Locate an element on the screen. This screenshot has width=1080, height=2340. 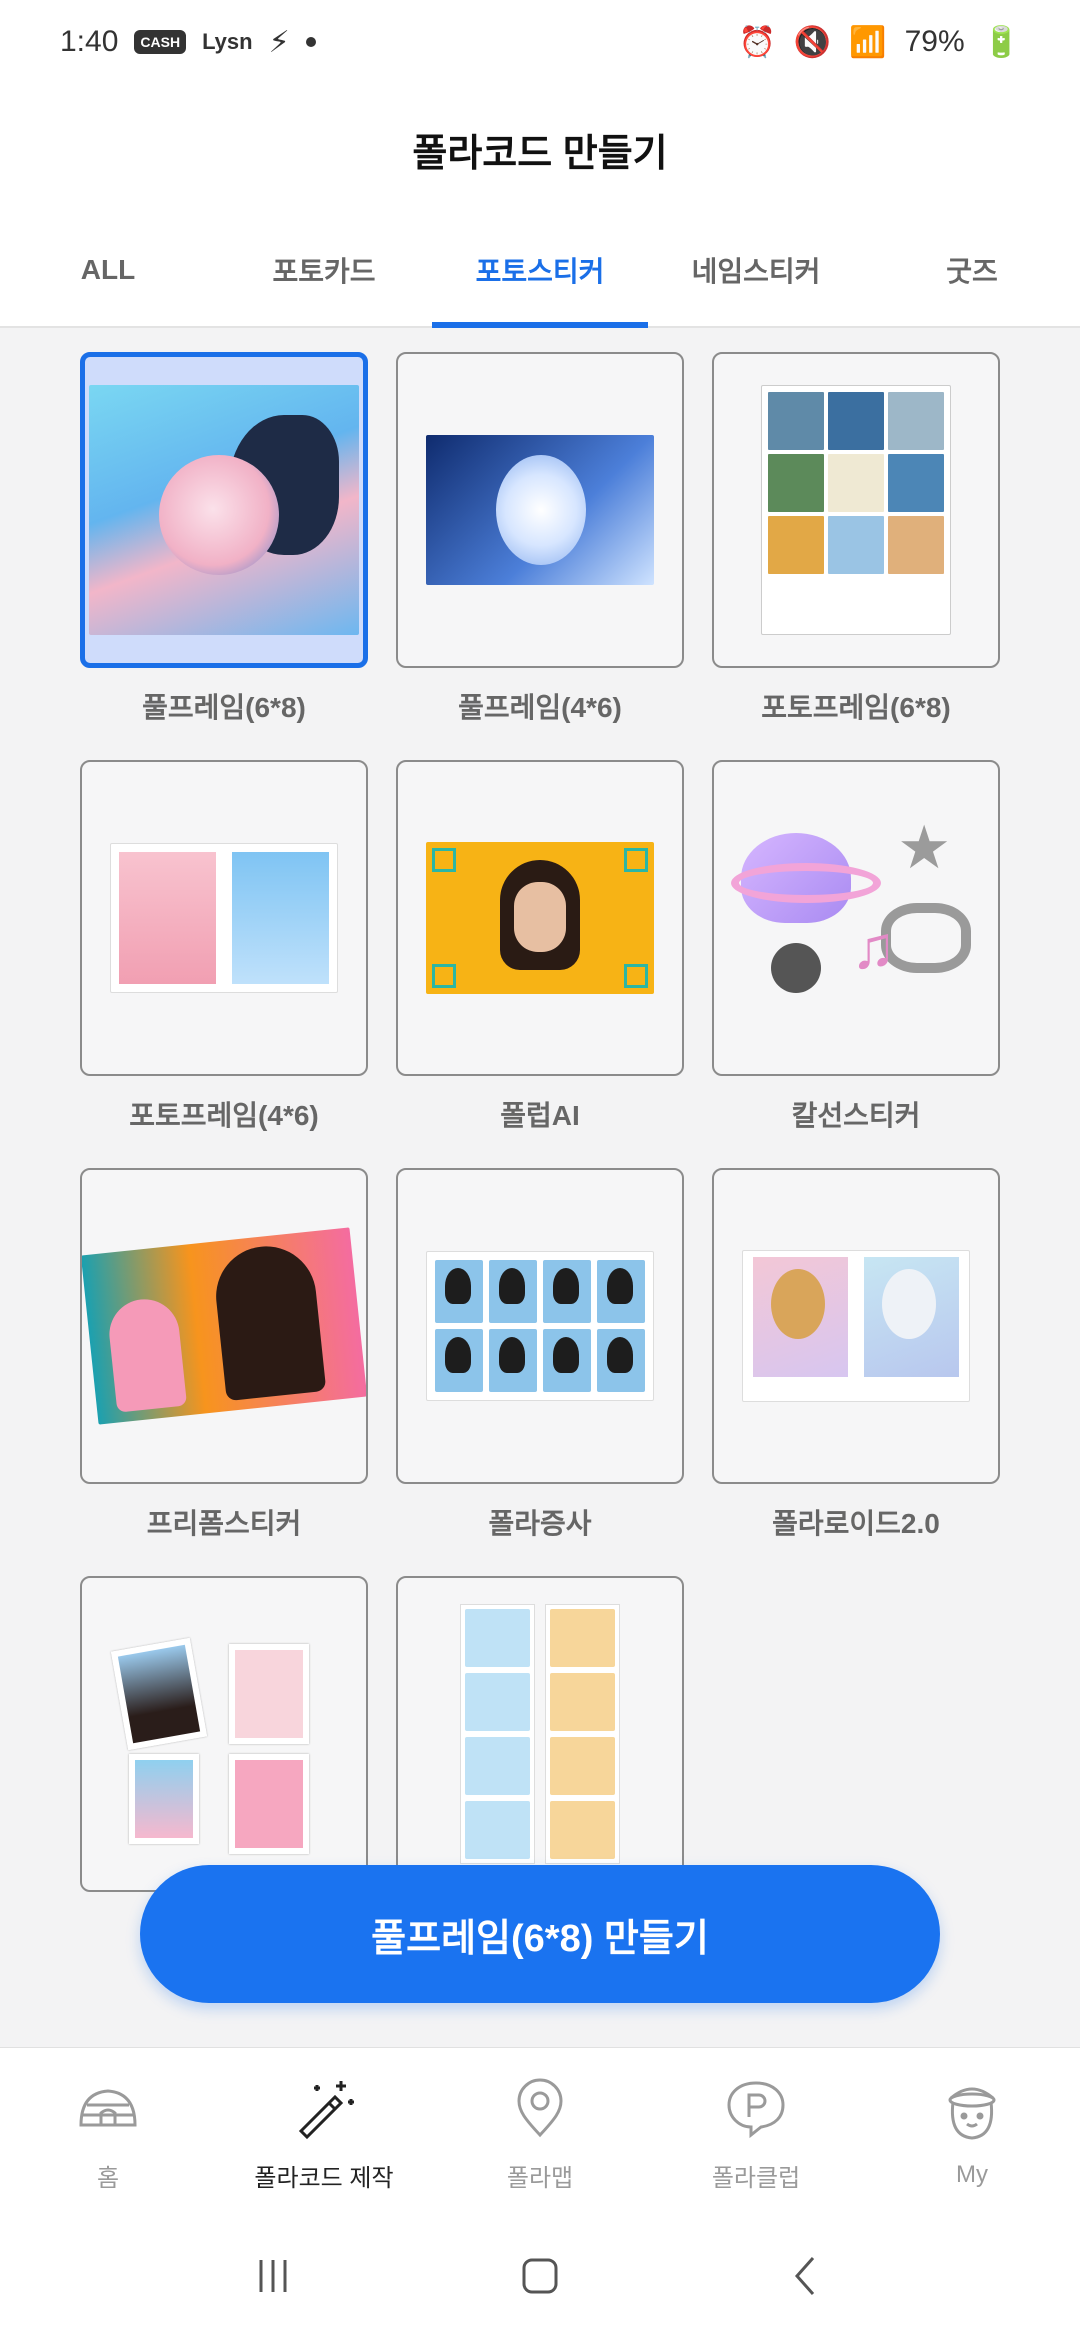
p-badge-icon is located at coordinates (756, 2110).